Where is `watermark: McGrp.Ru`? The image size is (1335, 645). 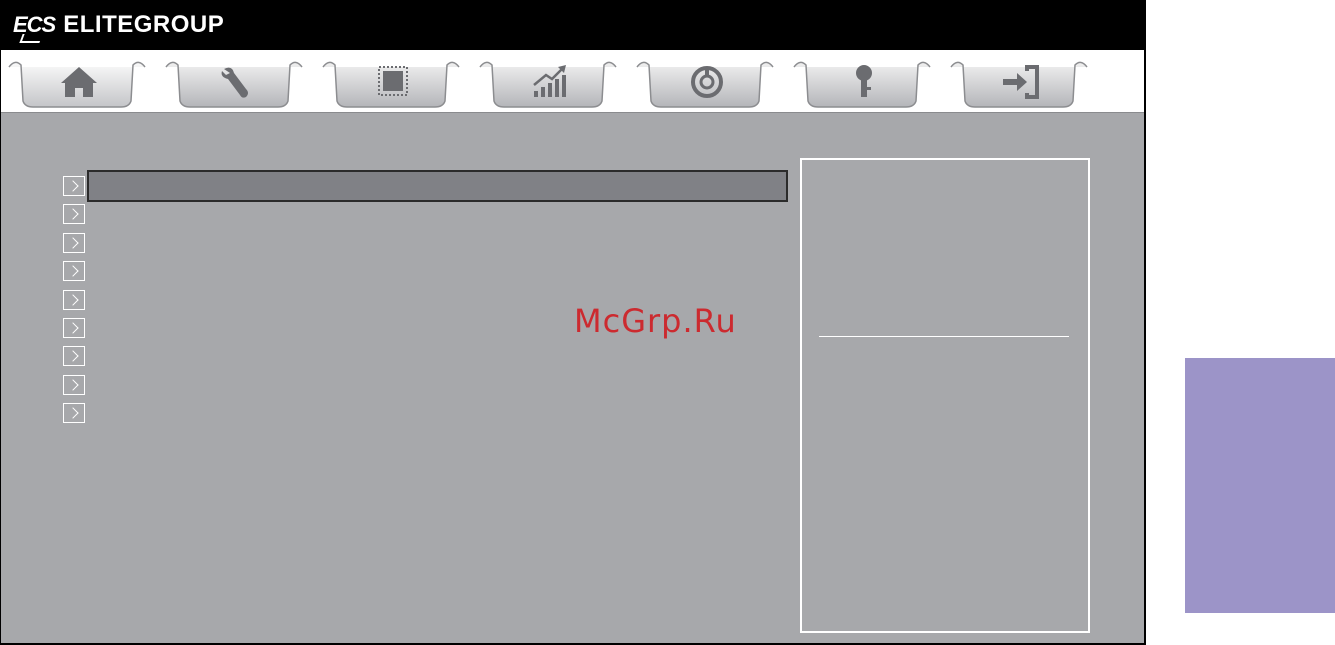
watermark: McGrp.Ru is located at coordinates (655, 321).